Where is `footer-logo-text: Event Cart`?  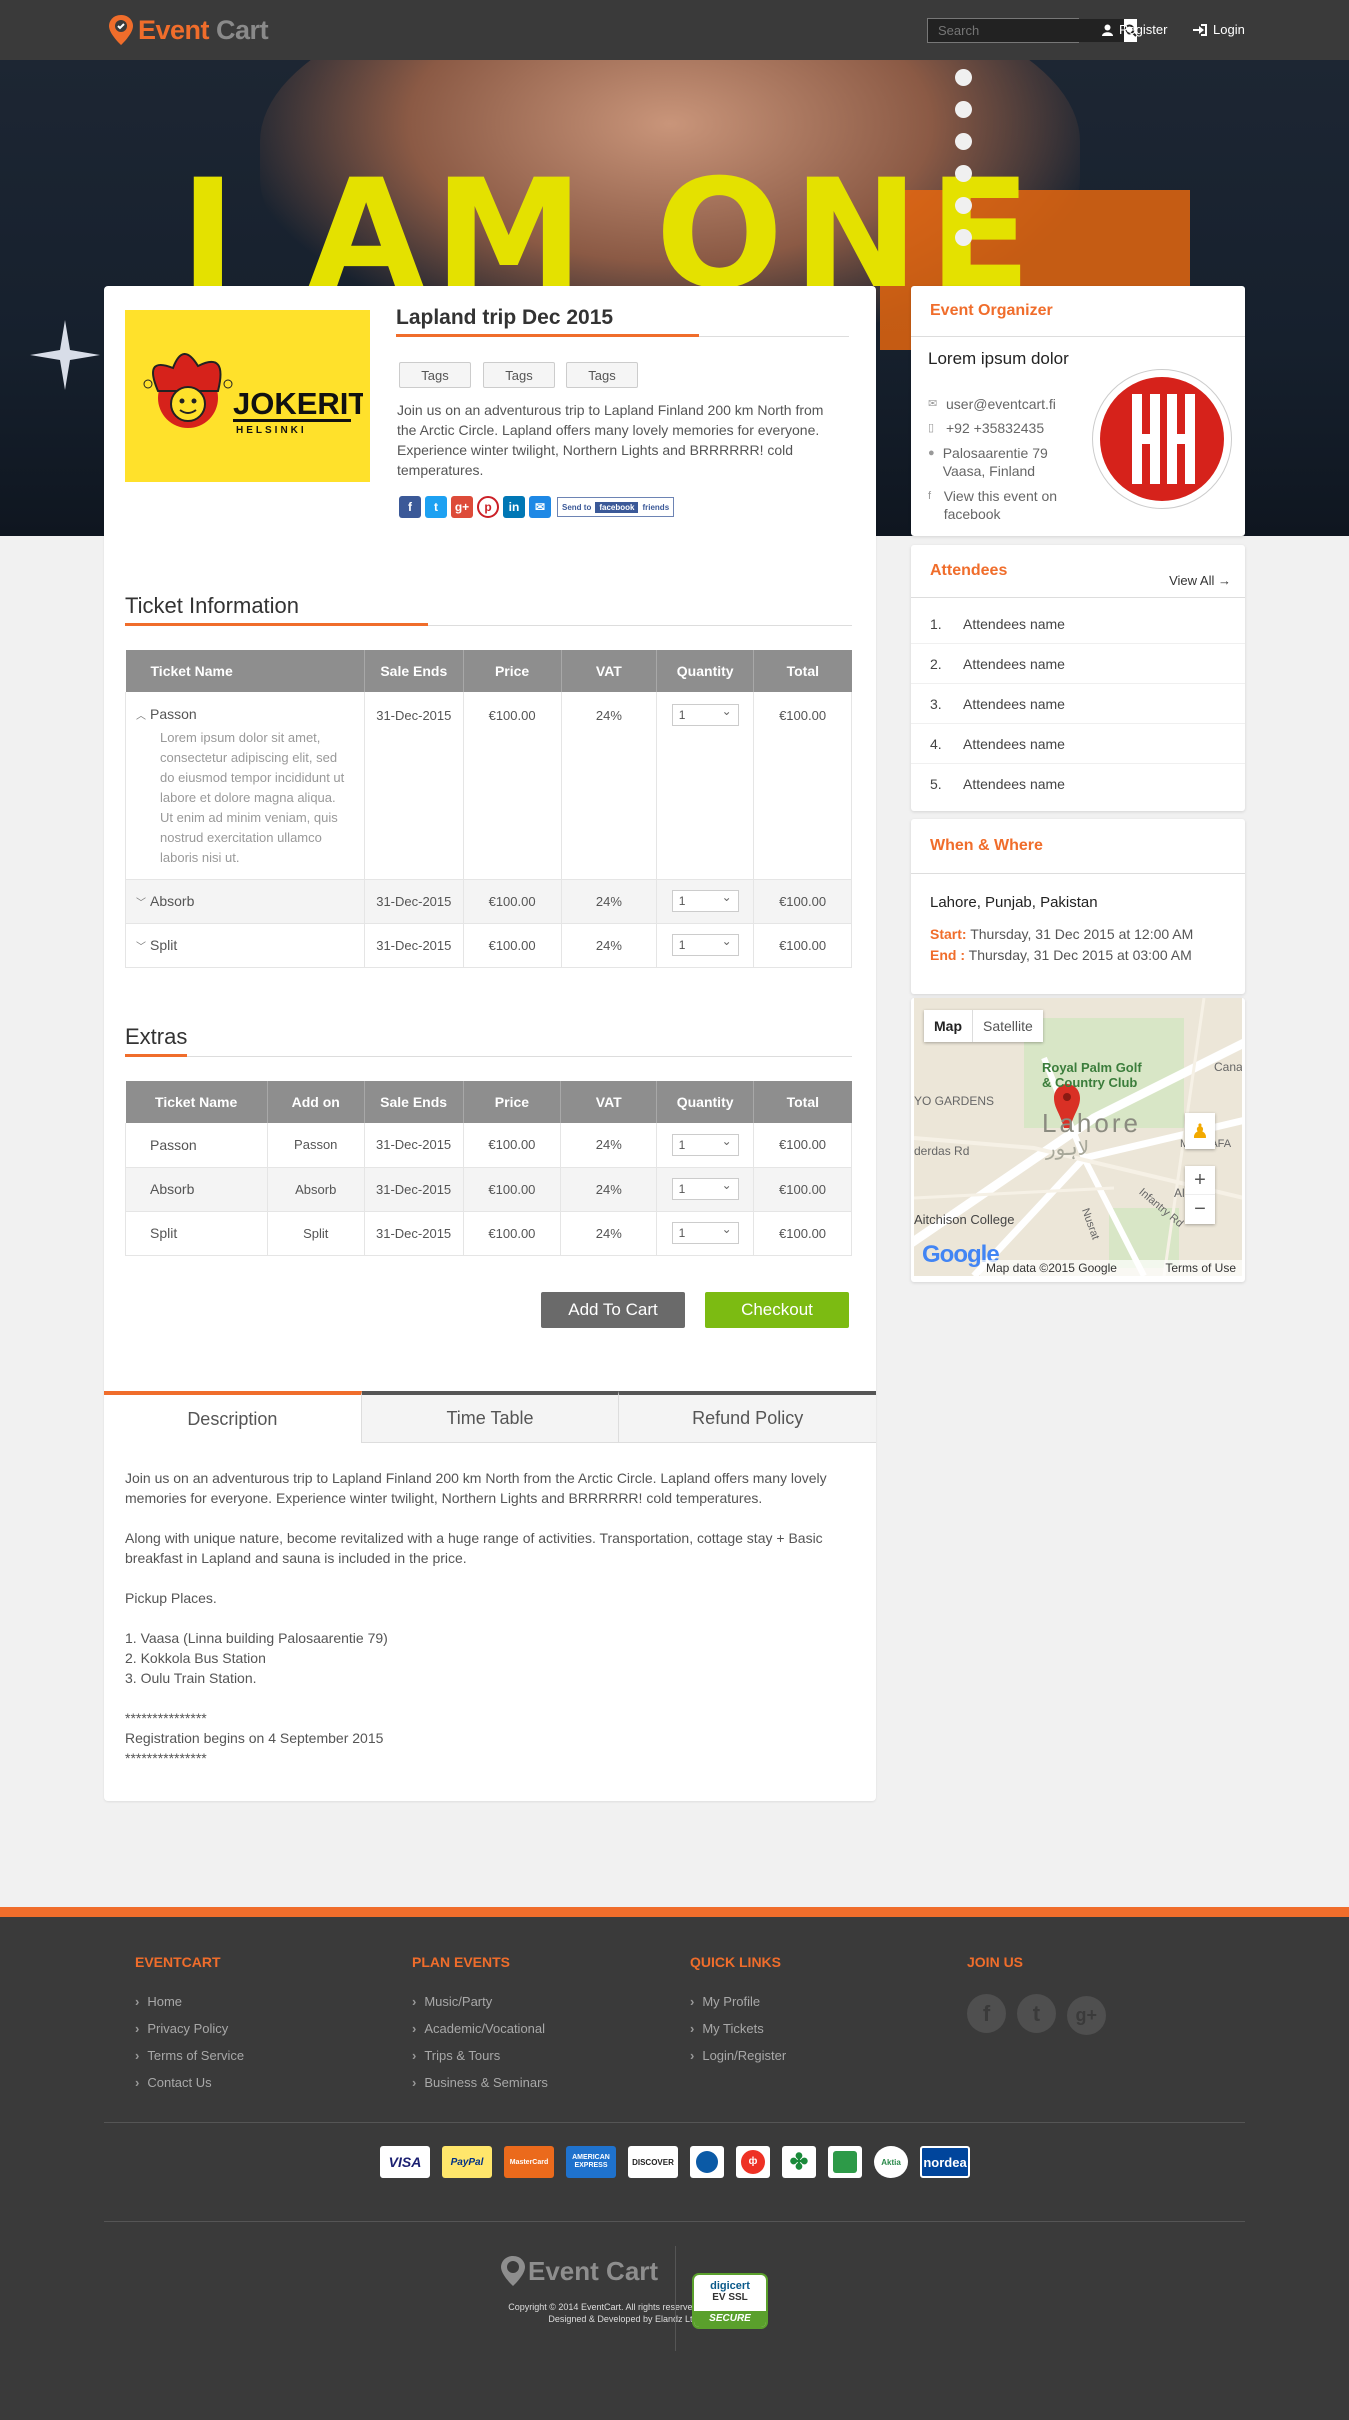 footer-logo-text: Event Cart is located at coordinates (593, 2271).